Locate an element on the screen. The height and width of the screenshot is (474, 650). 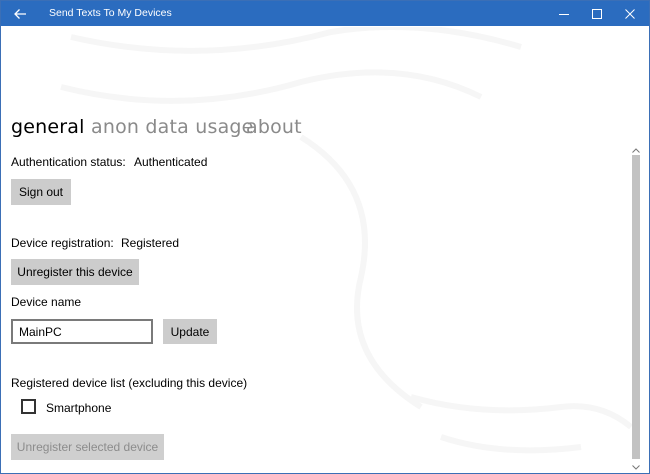
scroll-down-button is located at coordinates (636, 467).